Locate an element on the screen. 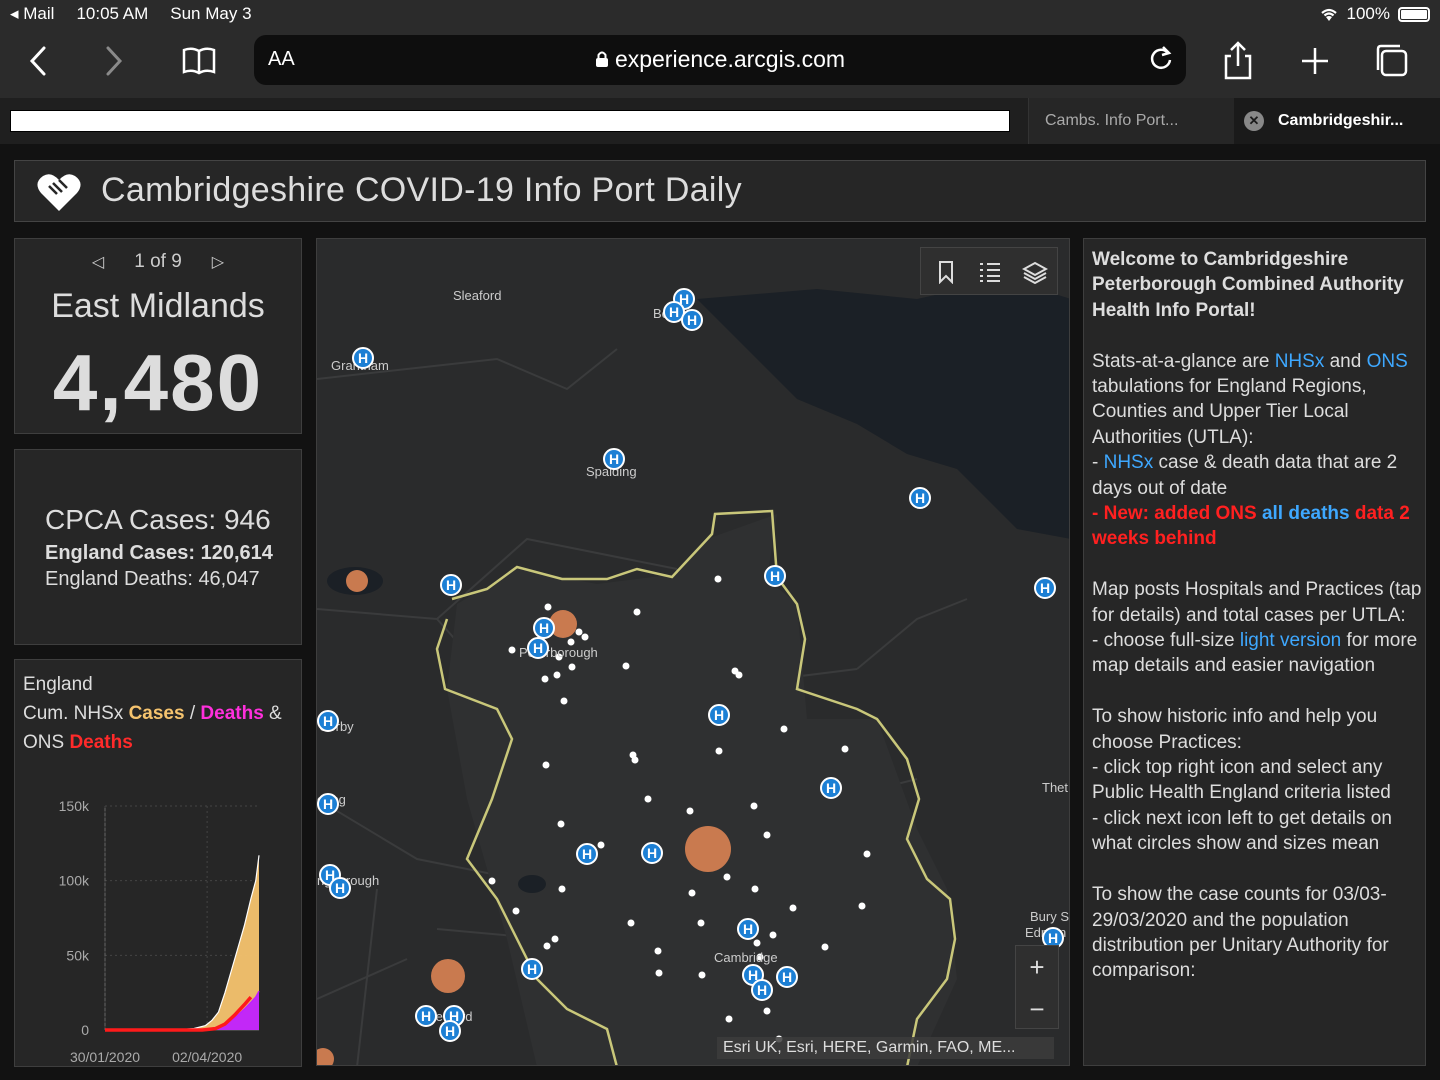  zoom-control: + − is located at coordinates (1037, 987).